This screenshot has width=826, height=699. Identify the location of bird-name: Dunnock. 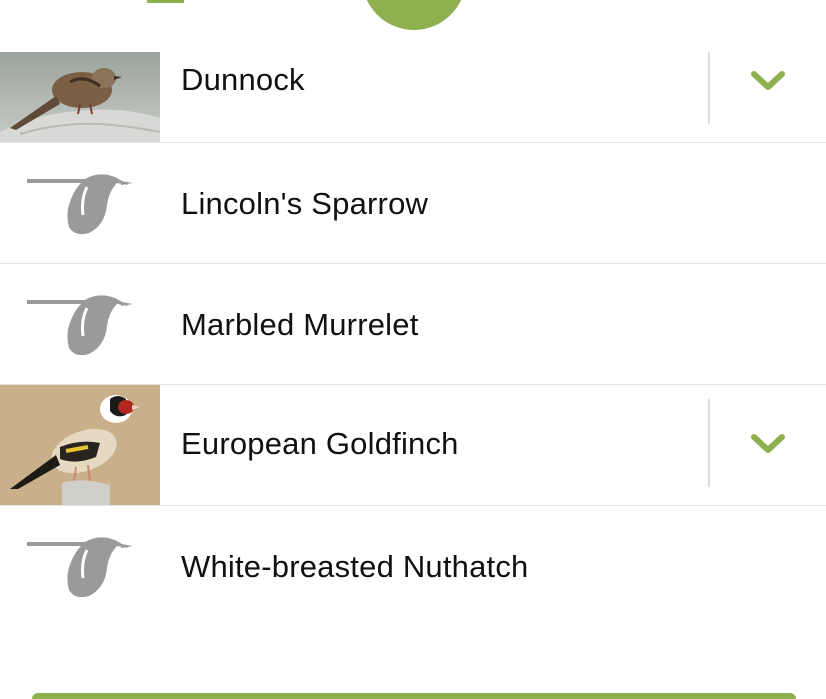
(243, 79).